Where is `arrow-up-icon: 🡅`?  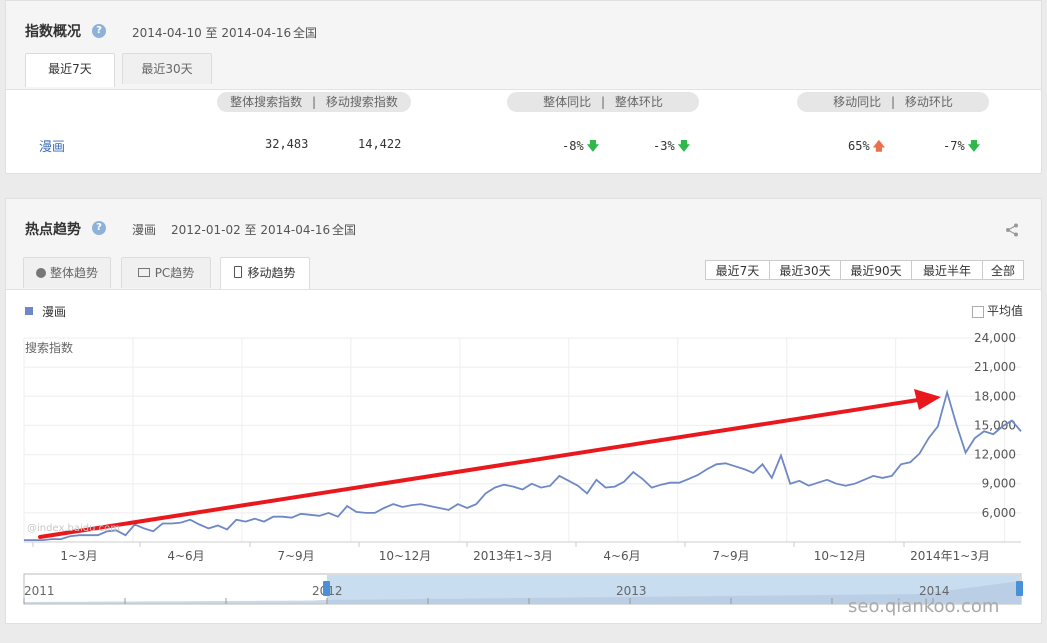 arrow-up-icon: 🡅 is located at coordinates (879, 146).